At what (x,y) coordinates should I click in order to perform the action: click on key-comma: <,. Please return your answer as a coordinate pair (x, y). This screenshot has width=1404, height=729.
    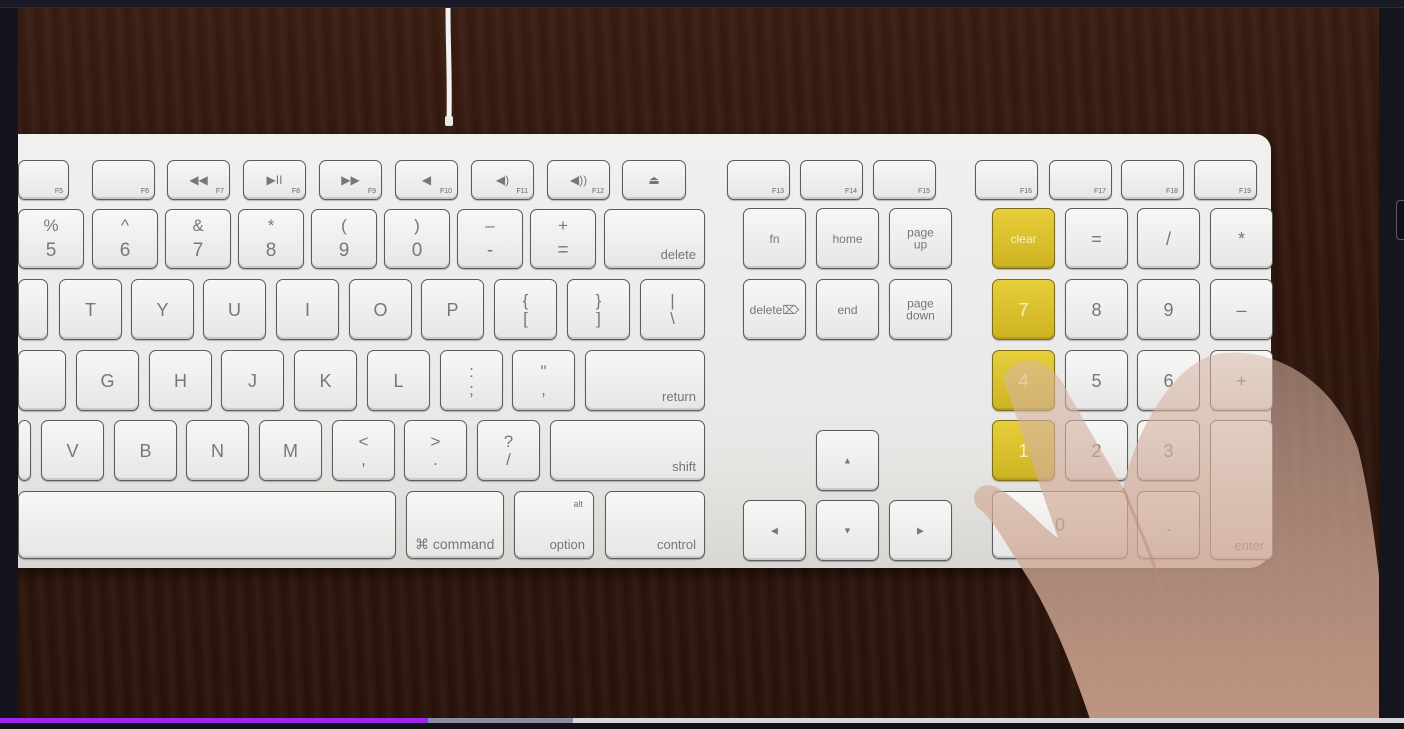
    Looking at the image, I should click on (363, 450).